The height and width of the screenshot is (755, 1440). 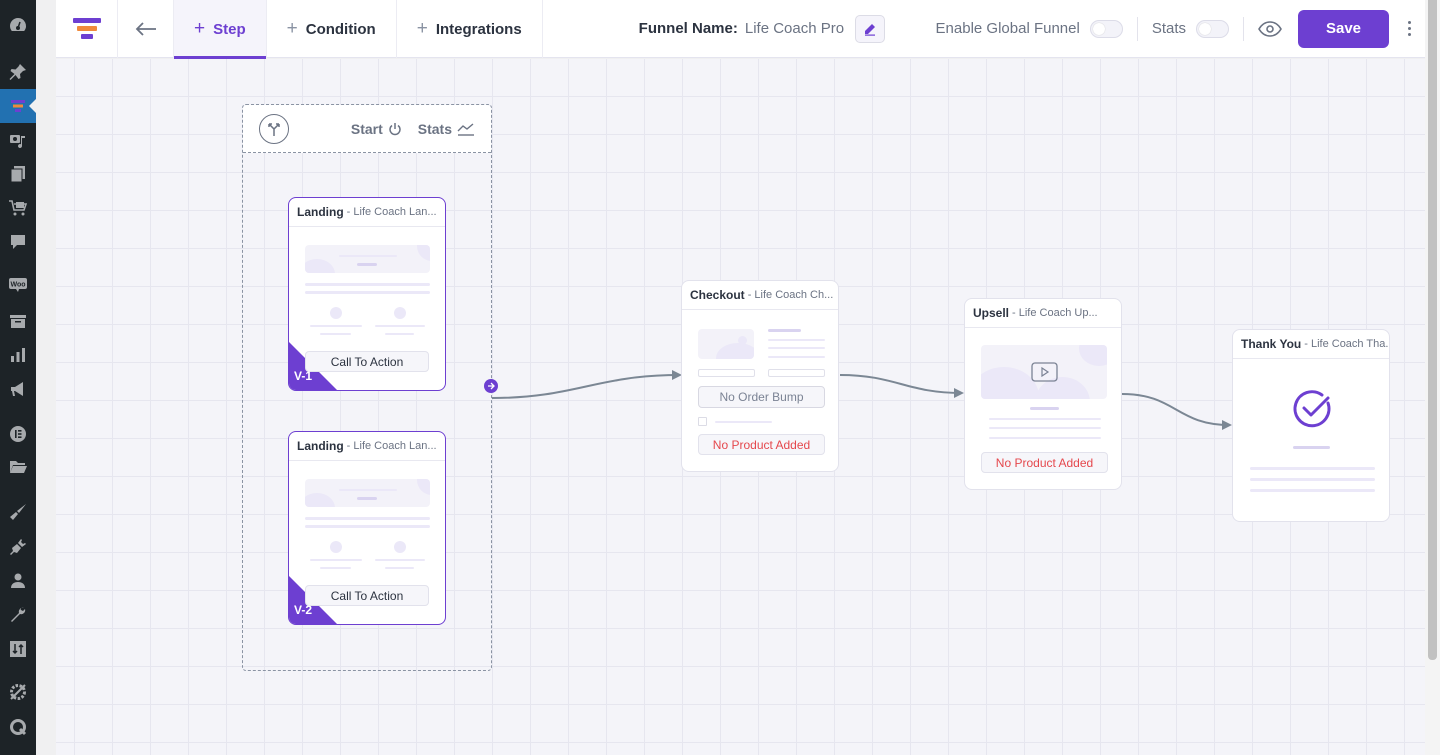 What do you see at coordinates (303, 610) in the screenshot?
I see `variant-label: V-2` at bounding box center [303, 610].